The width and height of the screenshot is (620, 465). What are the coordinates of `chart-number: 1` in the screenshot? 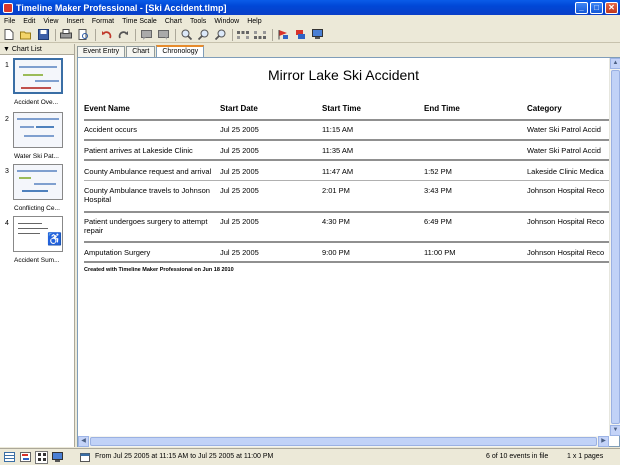 It's located at (7, 65).